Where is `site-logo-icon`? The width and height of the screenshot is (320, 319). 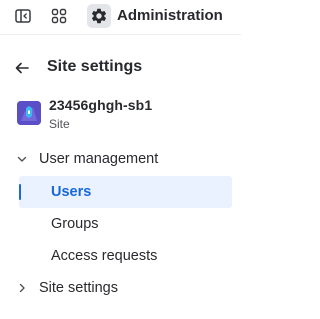 site-logo-icon is located at coordinates (29, 113).